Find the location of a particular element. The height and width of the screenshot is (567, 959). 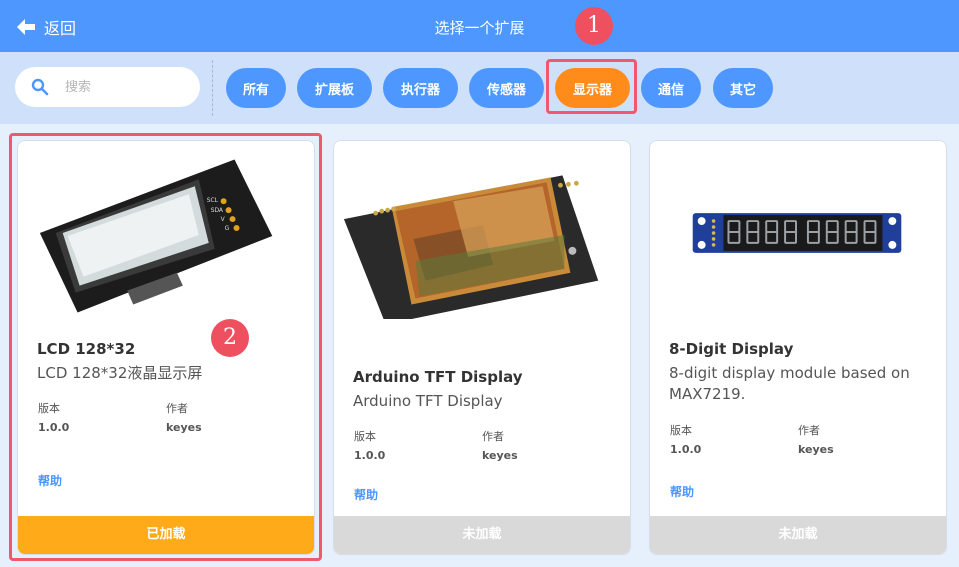

page-title: 选择一个扩展 is located at coordinates (479, 28).